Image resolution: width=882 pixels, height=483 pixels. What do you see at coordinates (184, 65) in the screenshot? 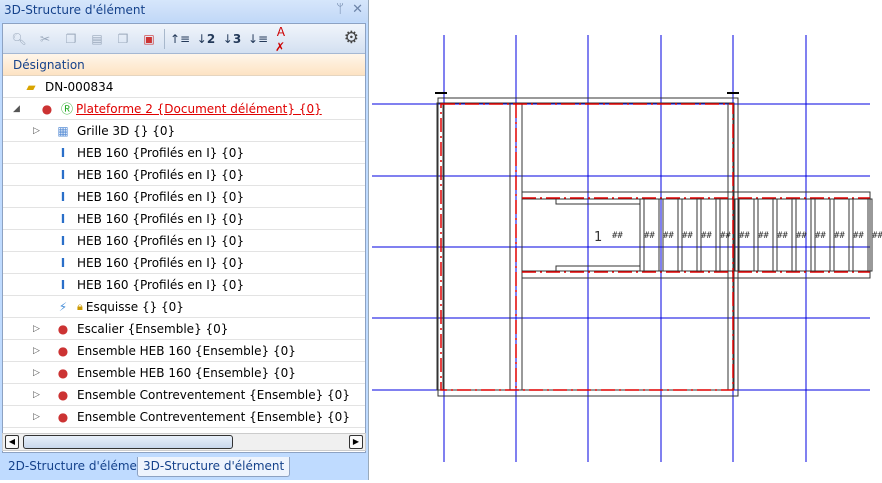
I see `column-header-designation: Désignation` at bounding box center [184, 65].